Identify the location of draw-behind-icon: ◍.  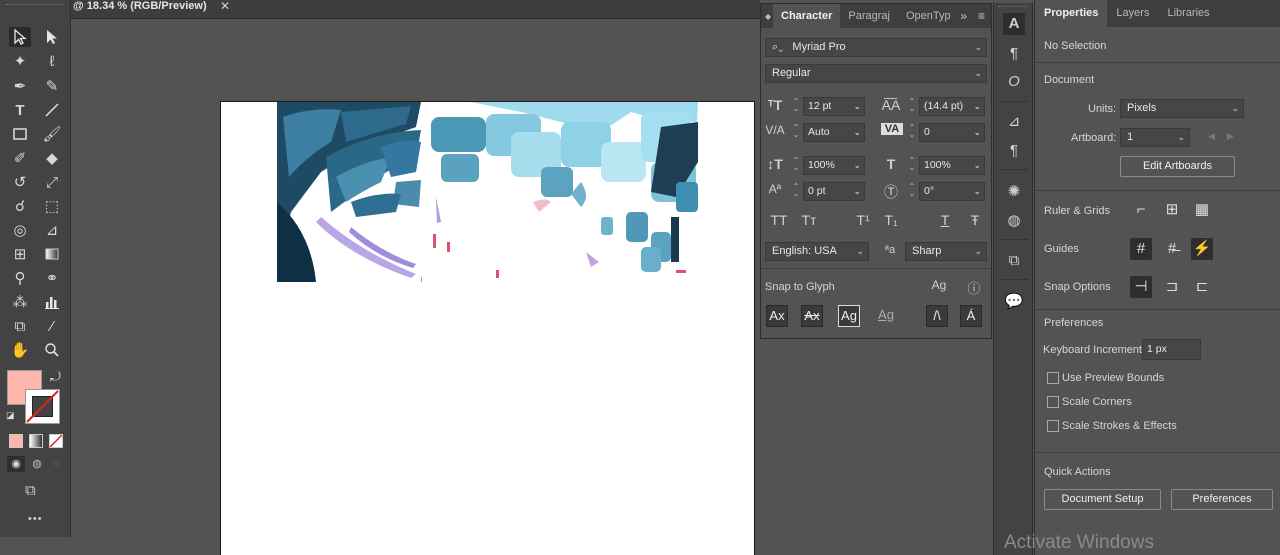
(37, 464).